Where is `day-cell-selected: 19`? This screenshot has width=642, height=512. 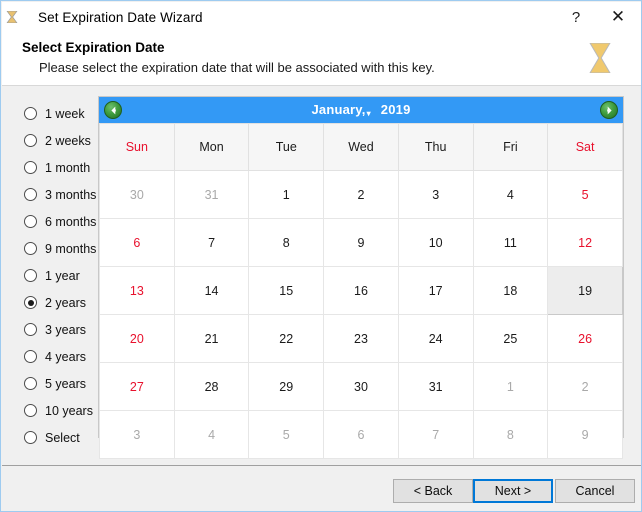
day-cell-selected: 19 is located at coordinates (585, 290).